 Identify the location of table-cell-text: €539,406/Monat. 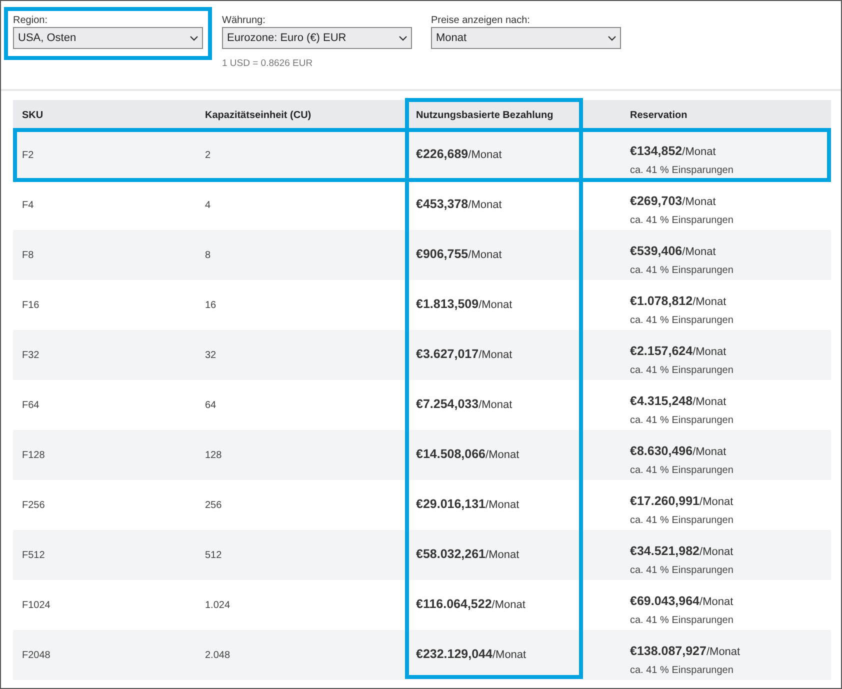
(673, 251).